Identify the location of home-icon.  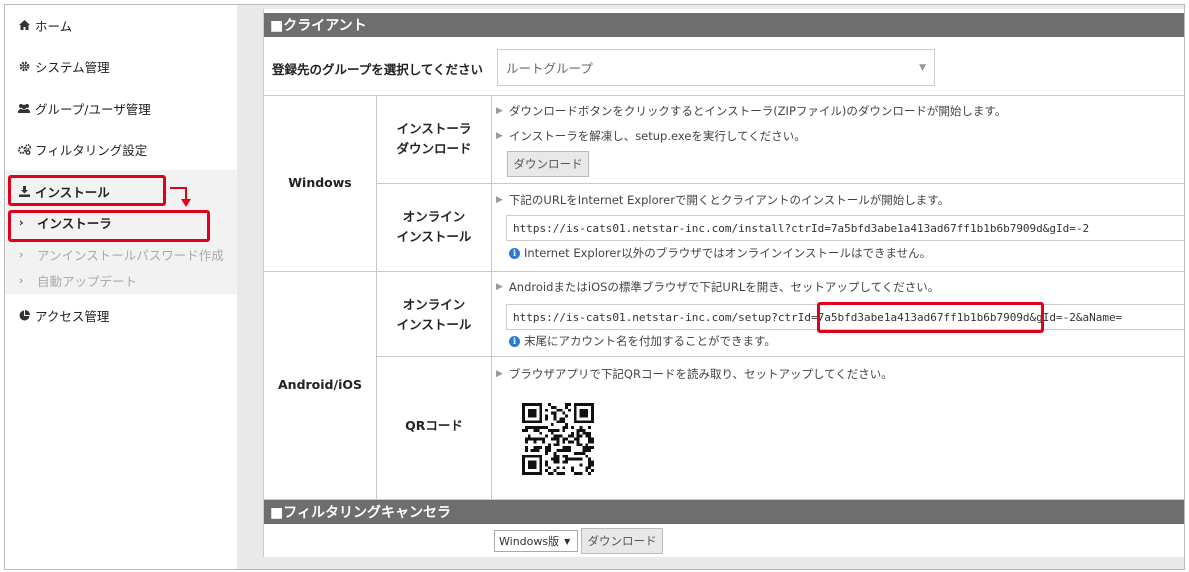
(24, 25).